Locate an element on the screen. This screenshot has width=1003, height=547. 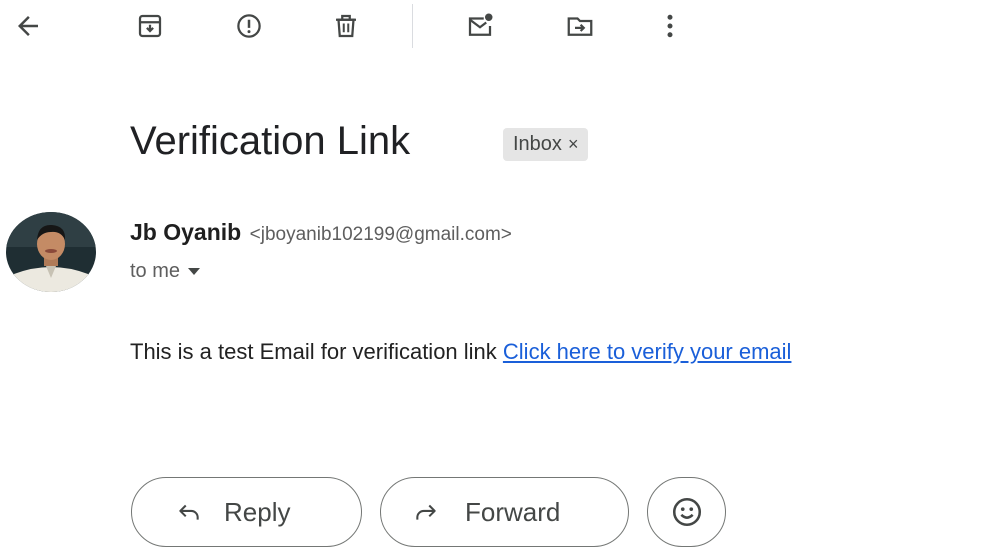
verify-email-link: Click here to verify your email is located at coordinates (647, 351).